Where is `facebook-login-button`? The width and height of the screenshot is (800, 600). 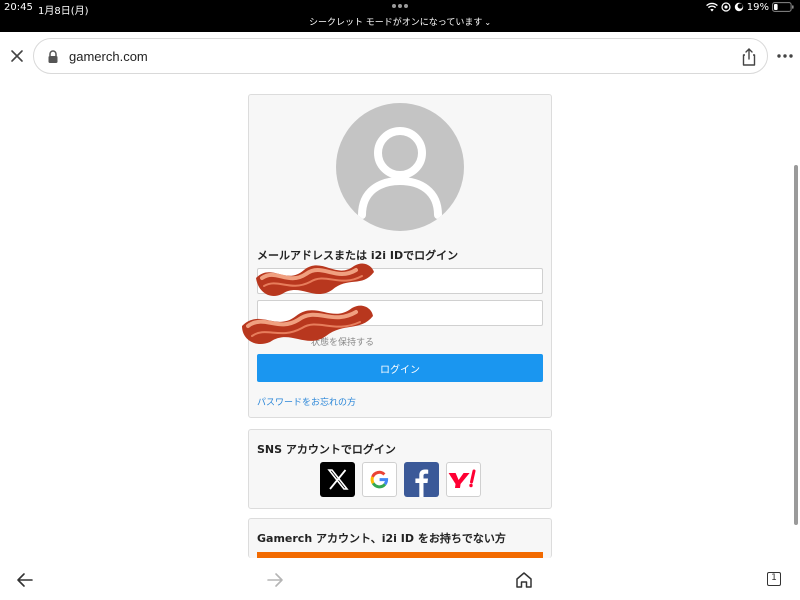 facebook-login-button is located at coordinates (421, 479).